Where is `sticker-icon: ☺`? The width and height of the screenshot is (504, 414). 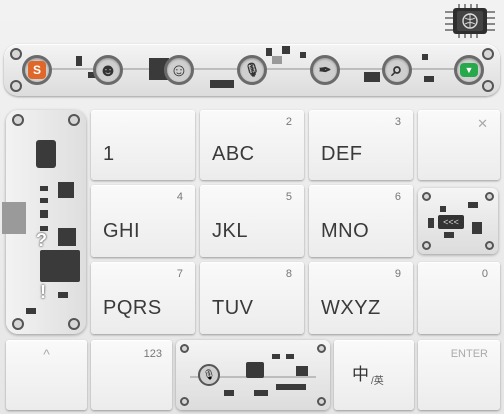 sticker-icon: ☺ is located at coordinates (179, 69).